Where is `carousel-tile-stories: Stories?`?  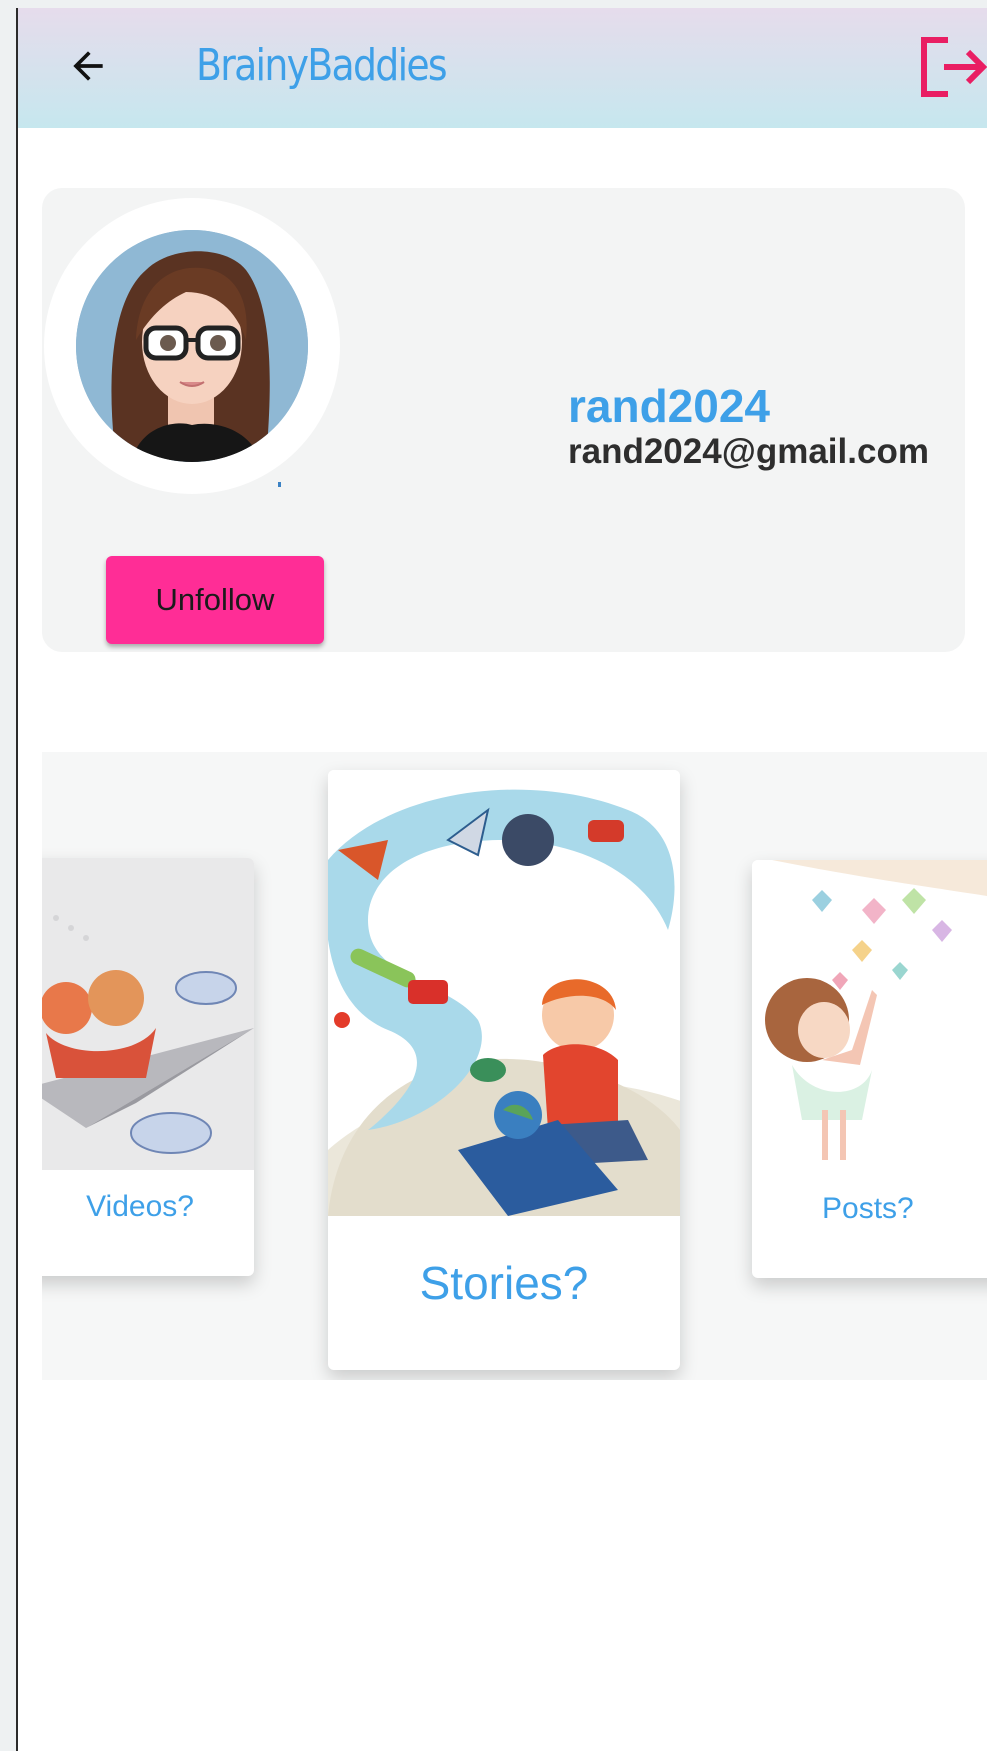 carousel-tile-stories: Stories? is located at coordinates (504, 1070).